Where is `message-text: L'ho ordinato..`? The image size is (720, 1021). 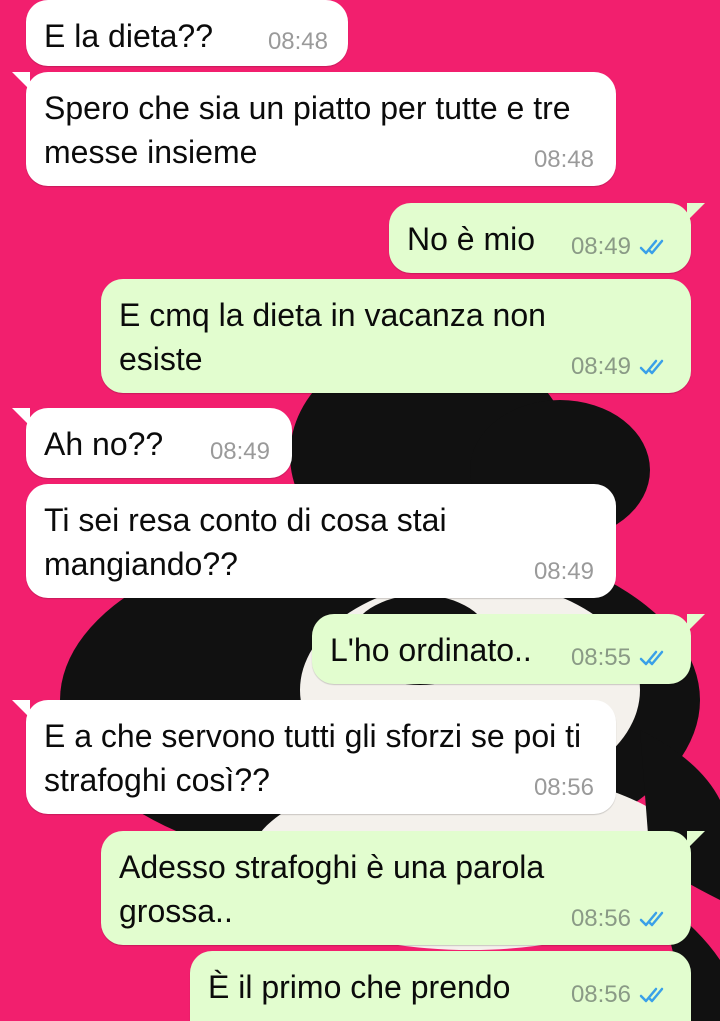 message-text: L'ho ordinato.. is located at coordinates (431, 650).